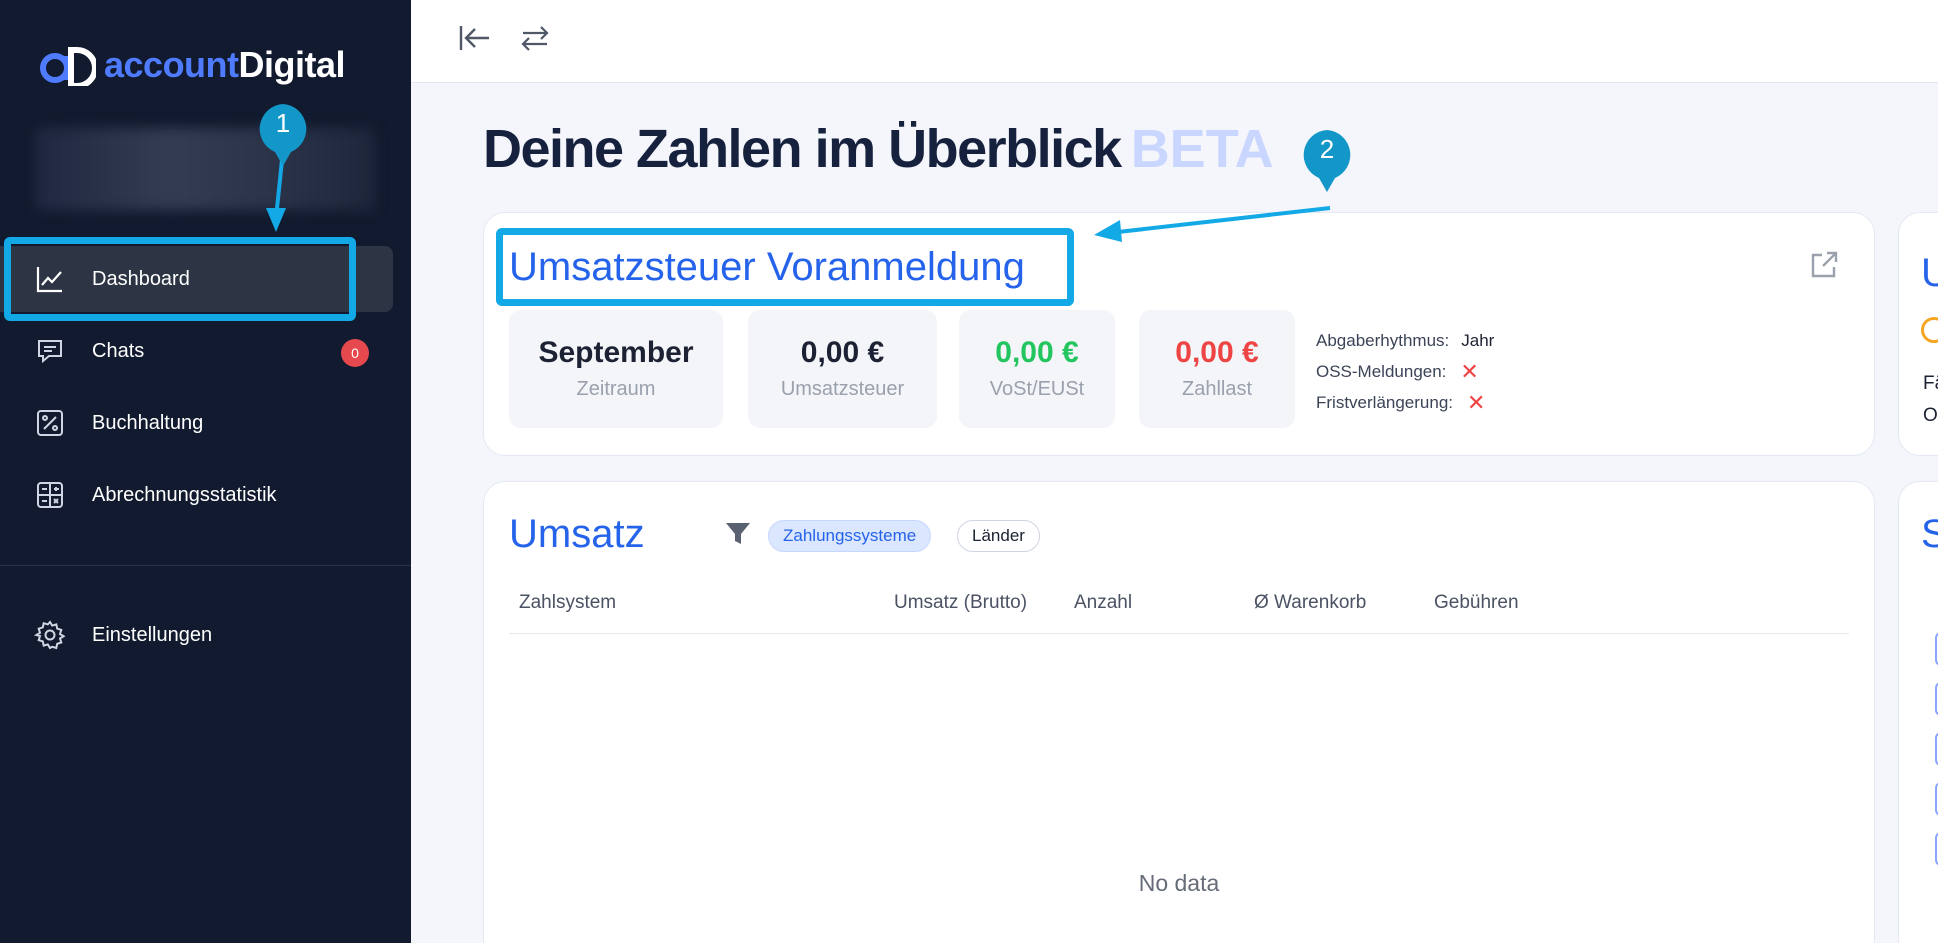 The height and width of the screenshot is (943, 1938). What do you see at coordinates (842, 389) in the screenshot?
I see `stat-label: Umsatzsteuer` at bounding box center [842, 389].